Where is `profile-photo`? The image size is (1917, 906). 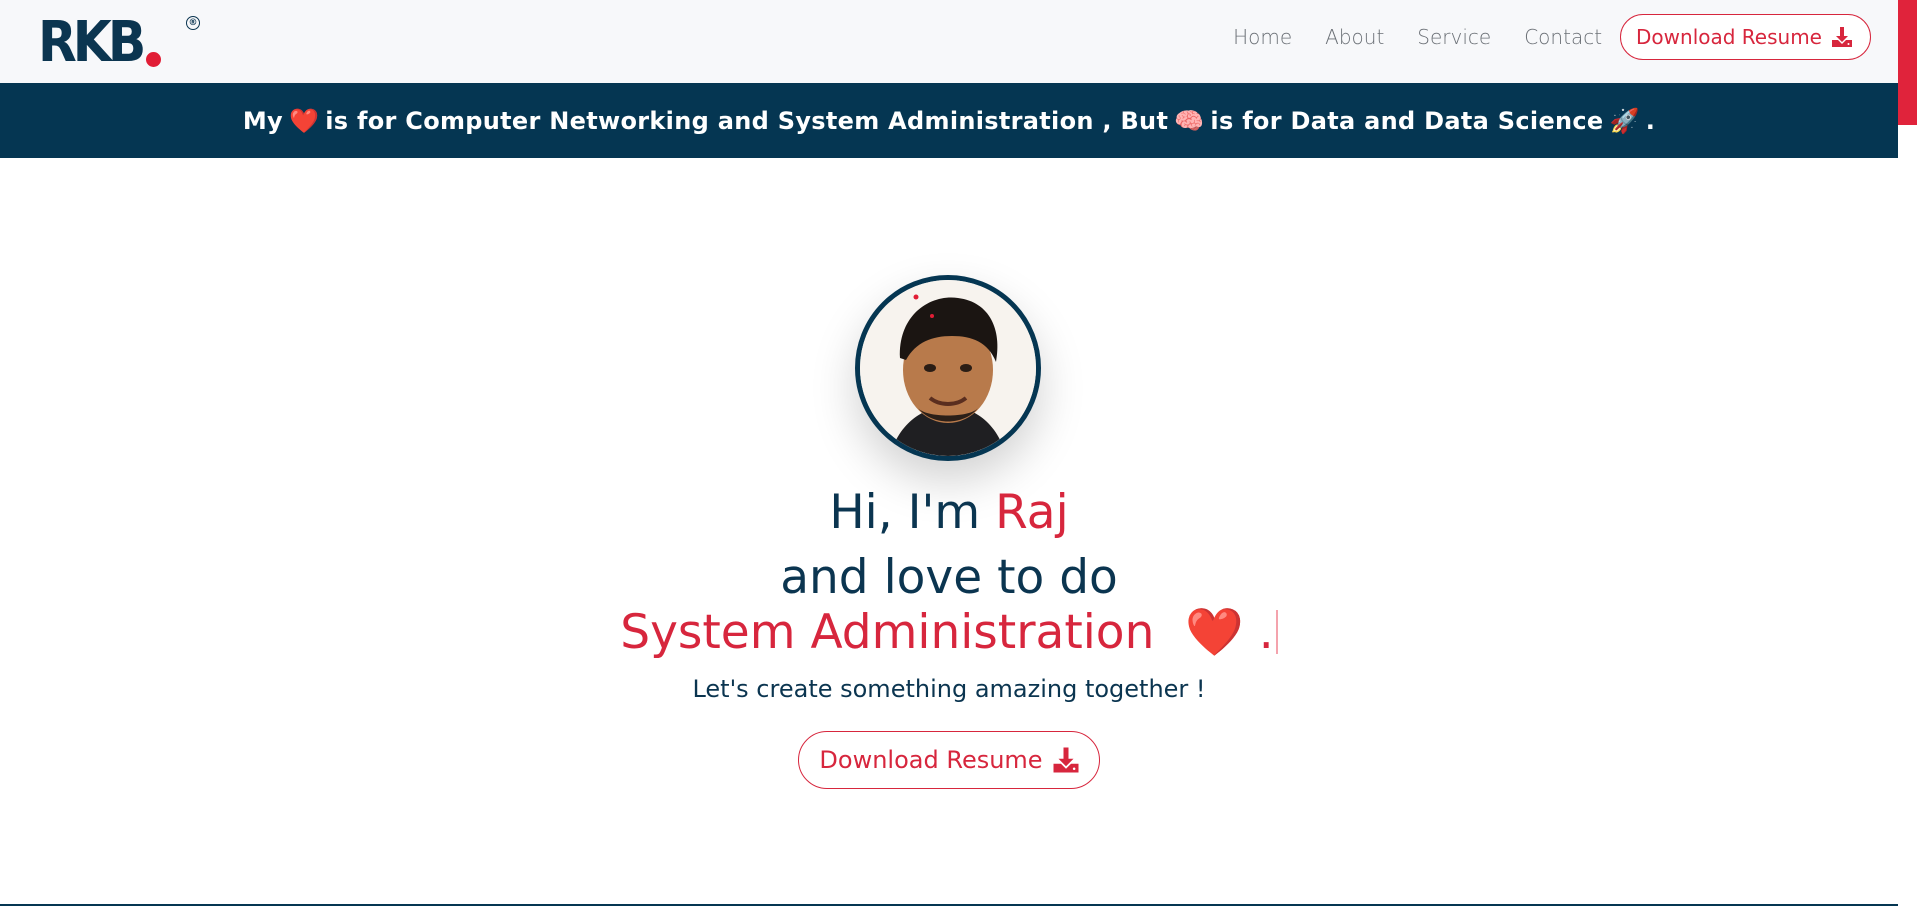 profile-photo is located at coordinates (948, 368).